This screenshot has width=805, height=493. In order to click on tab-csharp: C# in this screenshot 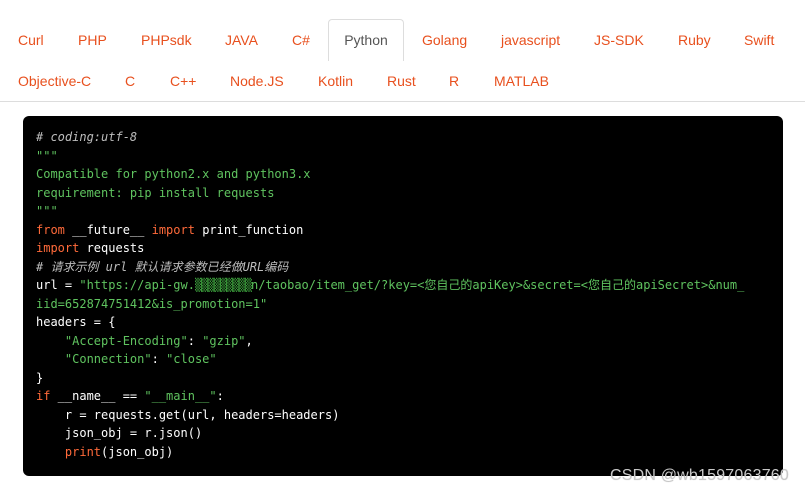, I will do `click(301, 39)`.